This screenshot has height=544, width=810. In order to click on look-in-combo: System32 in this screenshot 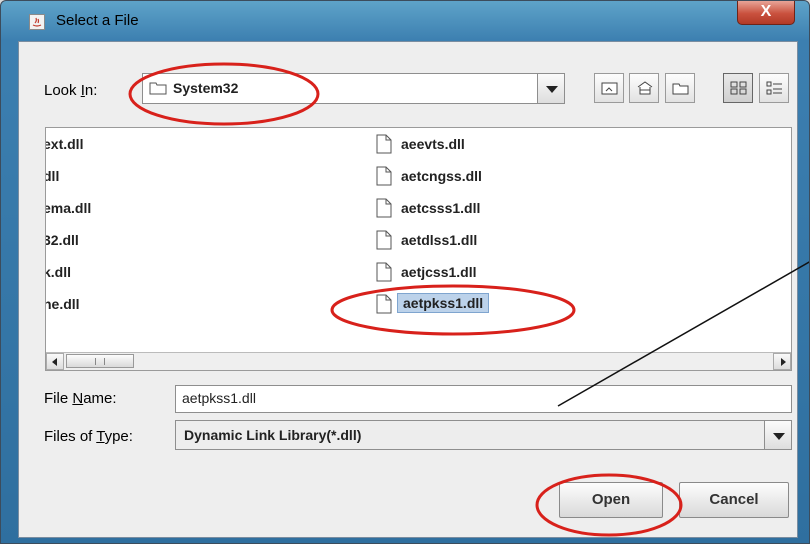, I will do `click(353, 88)`.